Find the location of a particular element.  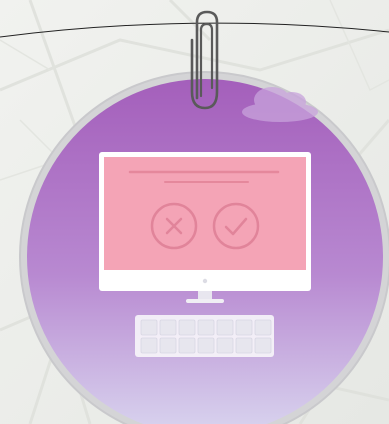

keyboard-icon is located at coordinates (204, 336).